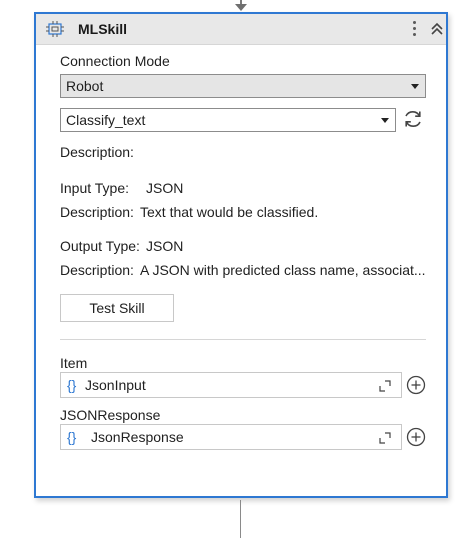 Image resolution: width=474 pixels, height=538 pixels. What do you see at coordinates (243, 339) in the screenshot?
I see `section-divider` at bounding box center [243, 339].